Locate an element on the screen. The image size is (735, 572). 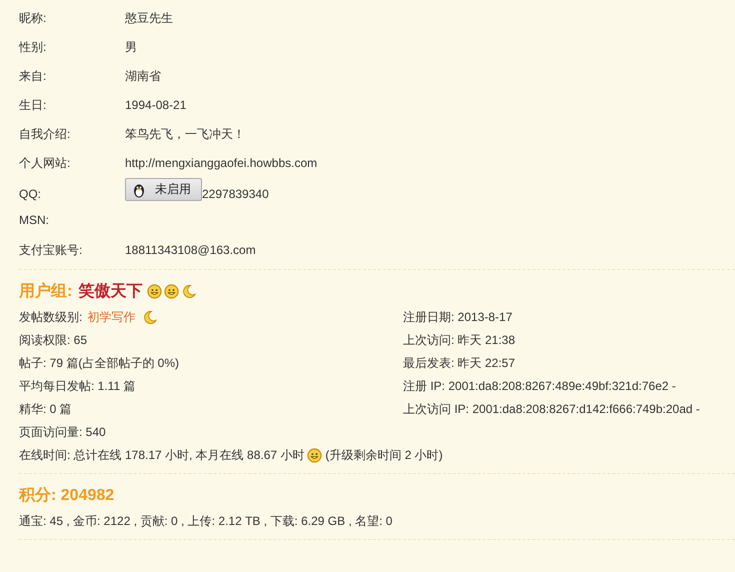
credits-title: 积分: 204982 is located at coordinates (67, 496).